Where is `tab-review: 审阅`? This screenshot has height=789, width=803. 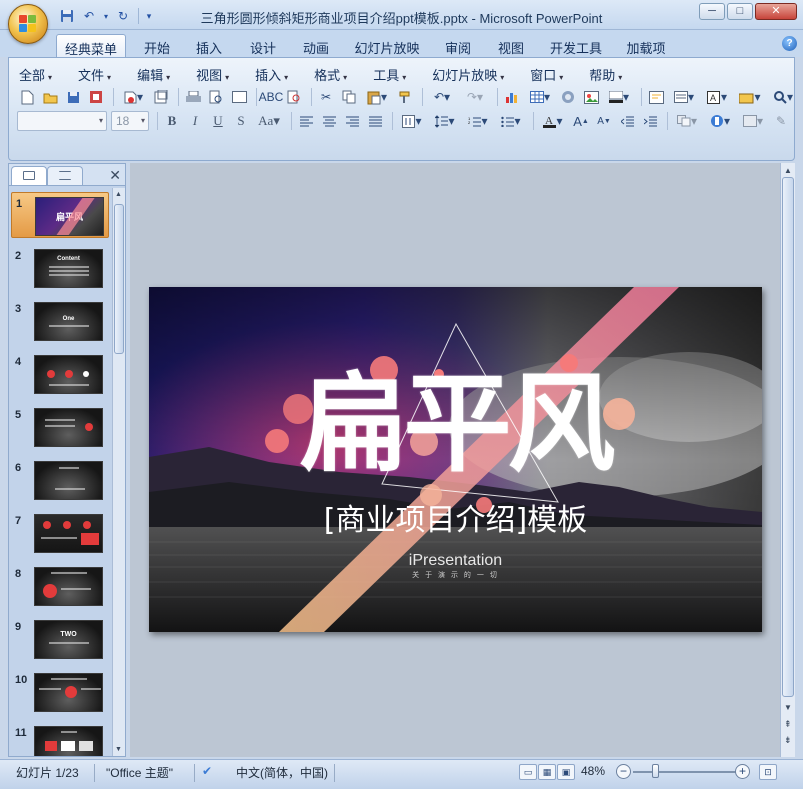 tab-review: 审阅 is located at coordinates (458, 45).